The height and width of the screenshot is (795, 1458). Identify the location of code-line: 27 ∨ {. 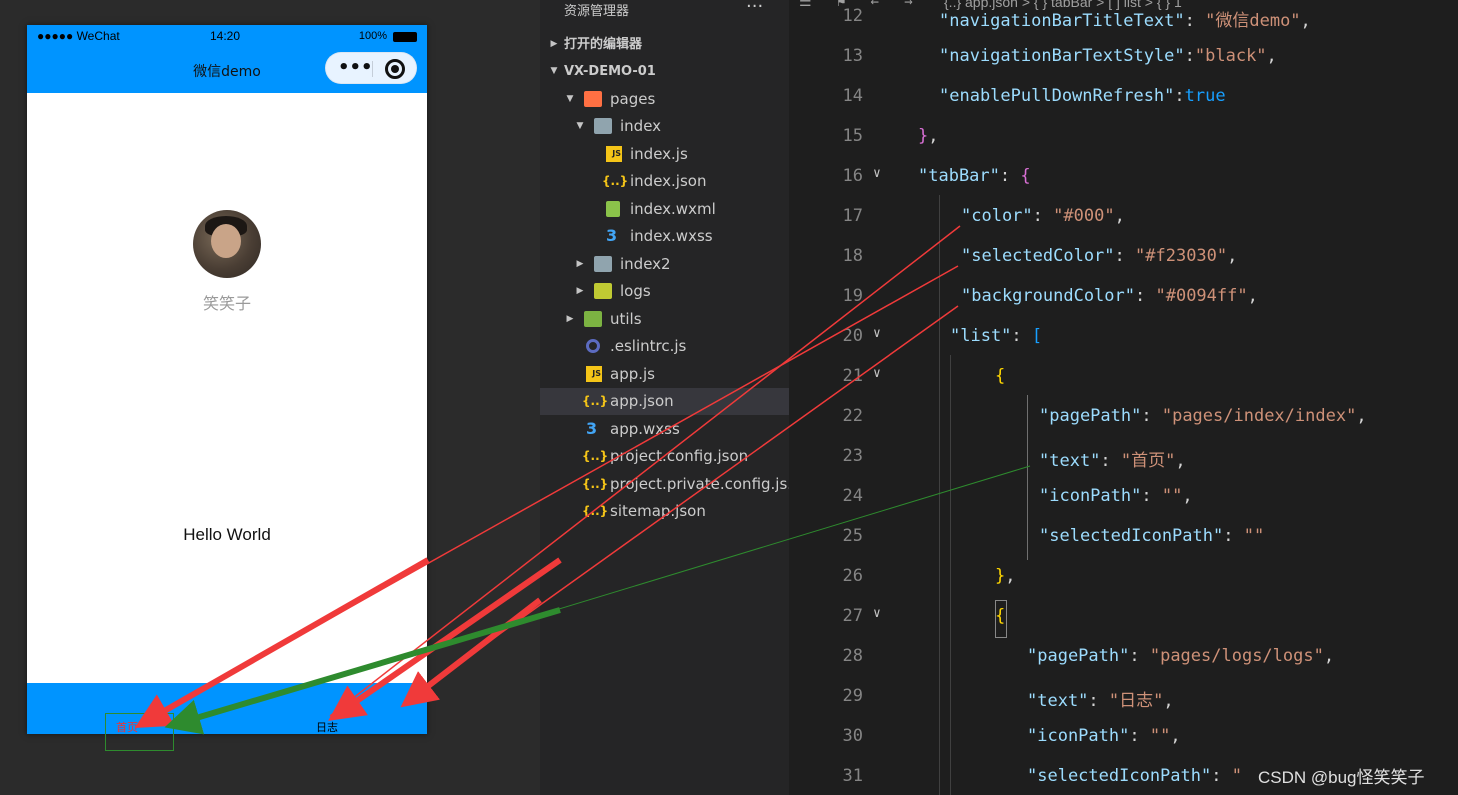
(1123, 618).